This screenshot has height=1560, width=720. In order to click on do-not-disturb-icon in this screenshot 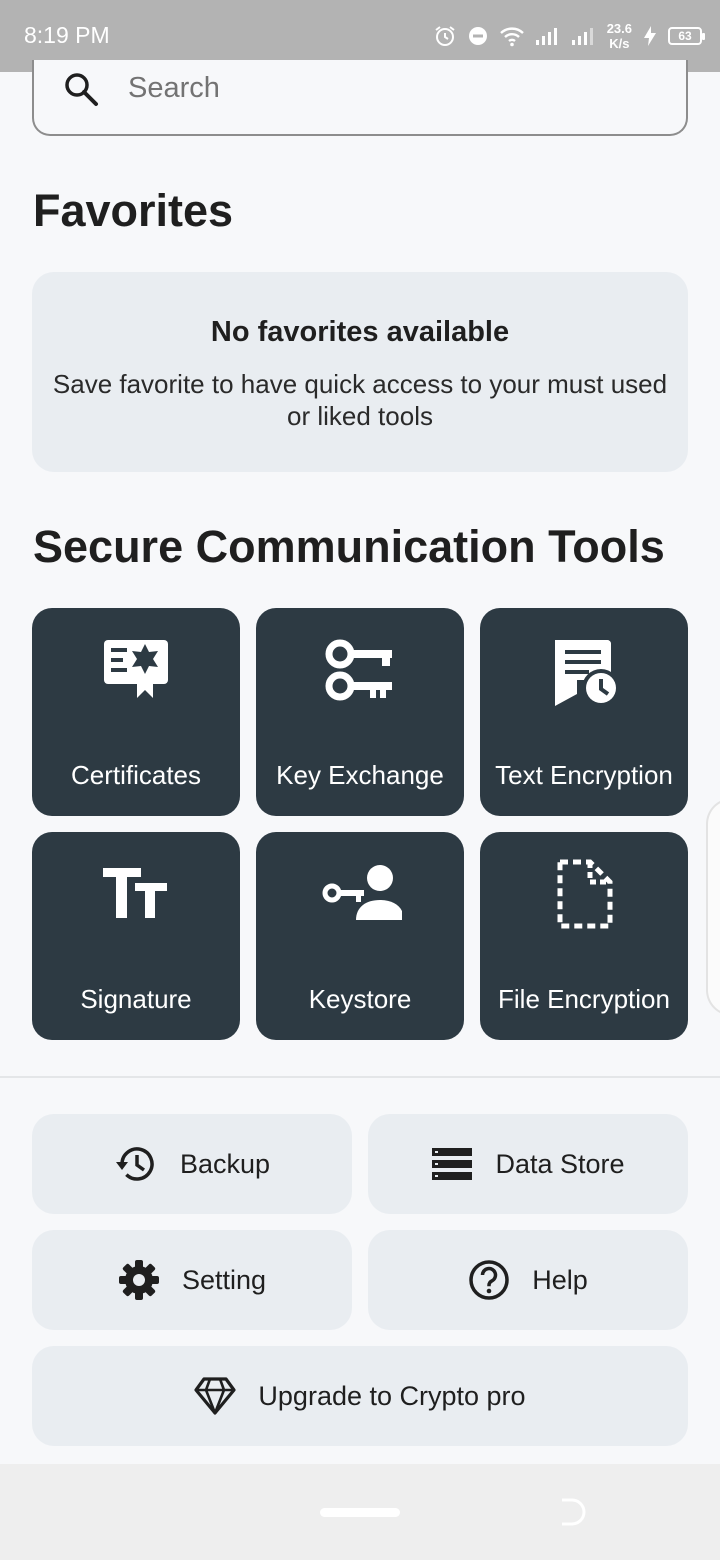, I will do `click(477, 36)`.